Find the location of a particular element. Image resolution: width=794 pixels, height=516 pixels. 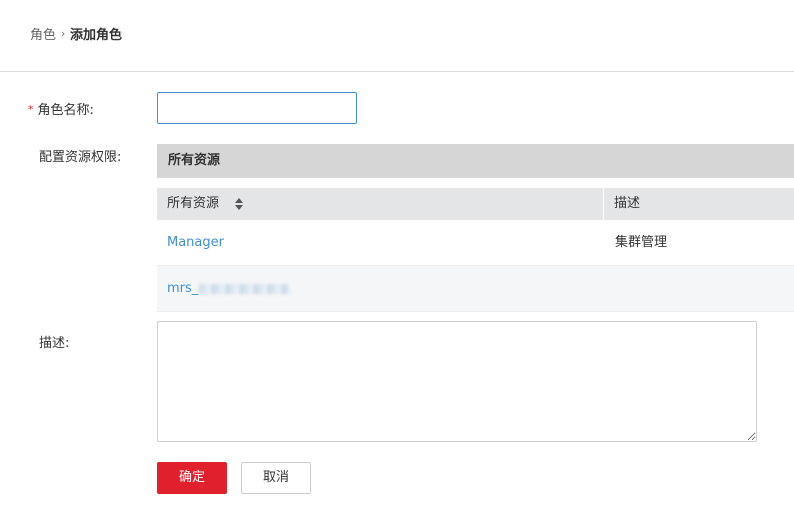

breadcrumb-current: 添加角色 is located at coordinates (96, 35).